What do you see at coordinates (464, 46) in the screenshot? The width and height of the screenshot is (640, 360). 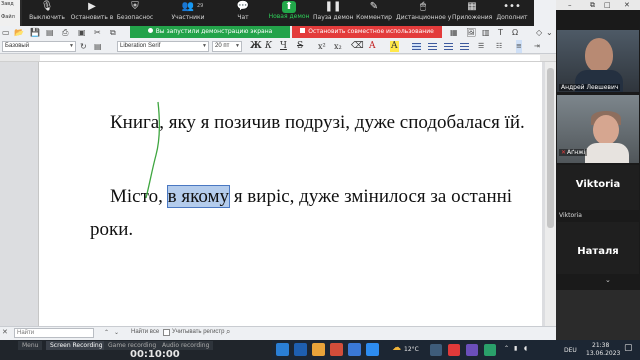 I see `align-justify-icon` at bounding box center [464, 46].